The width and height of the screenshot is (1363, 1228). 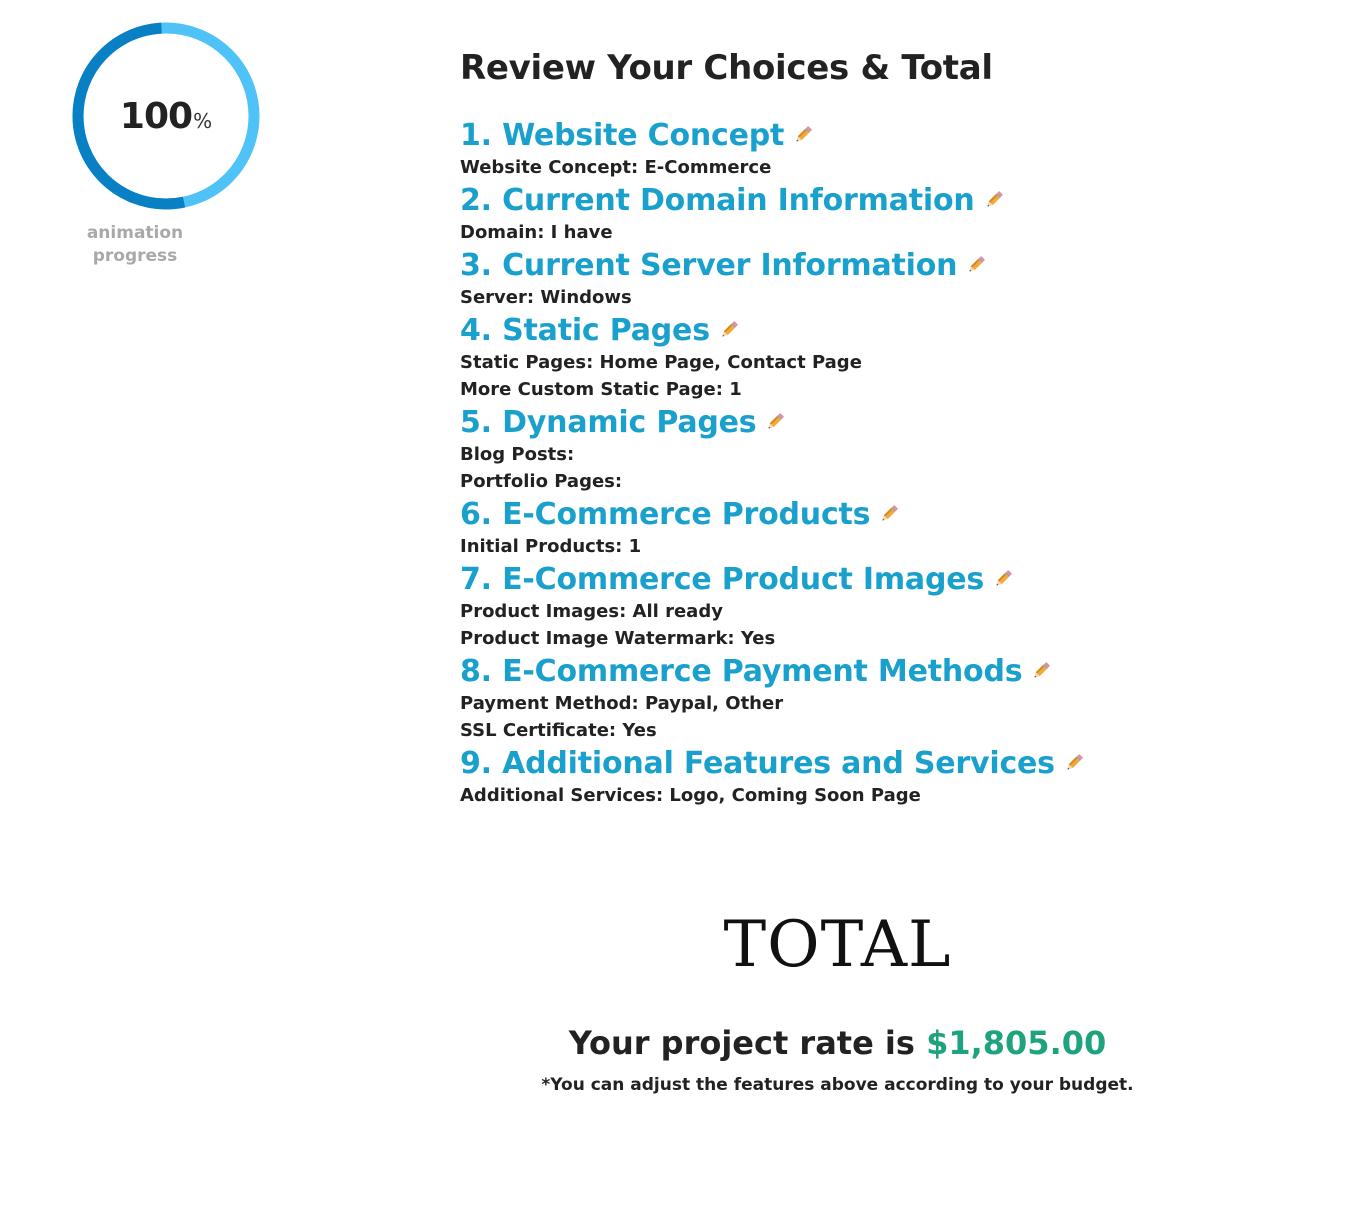 What do you see at coordinates (900, 330) in the screenshot?
I see `review-step-header: 4. Static Pages` at bounding box center [900, 330].